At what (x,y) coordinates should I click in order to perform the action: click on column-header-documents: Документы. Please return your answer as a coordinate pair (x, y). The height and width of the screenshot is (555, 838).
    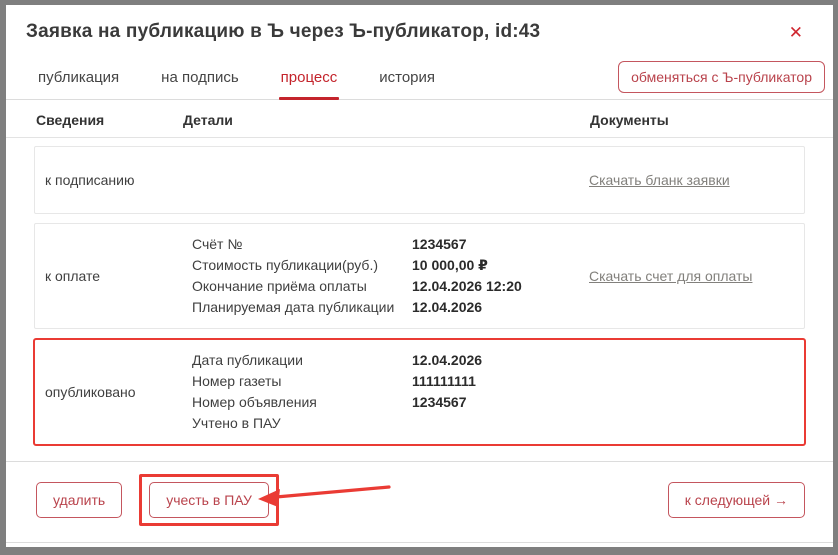
    Looking at the image, I should click on (629, 120).